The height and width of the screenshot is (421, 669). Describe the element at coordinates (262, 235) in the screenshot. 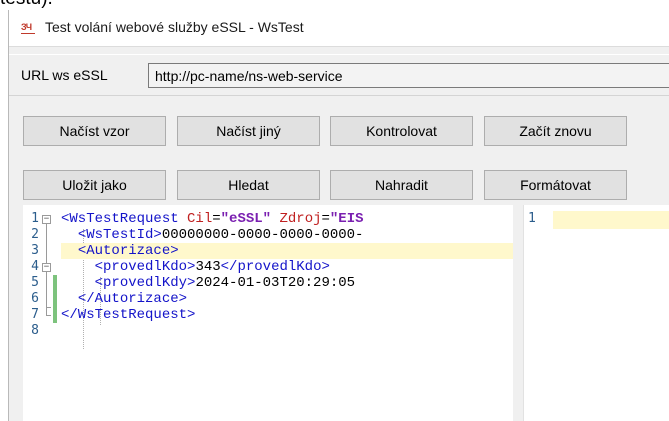

I see `code-token: 00000000-0000-0000-0000-` at that location.